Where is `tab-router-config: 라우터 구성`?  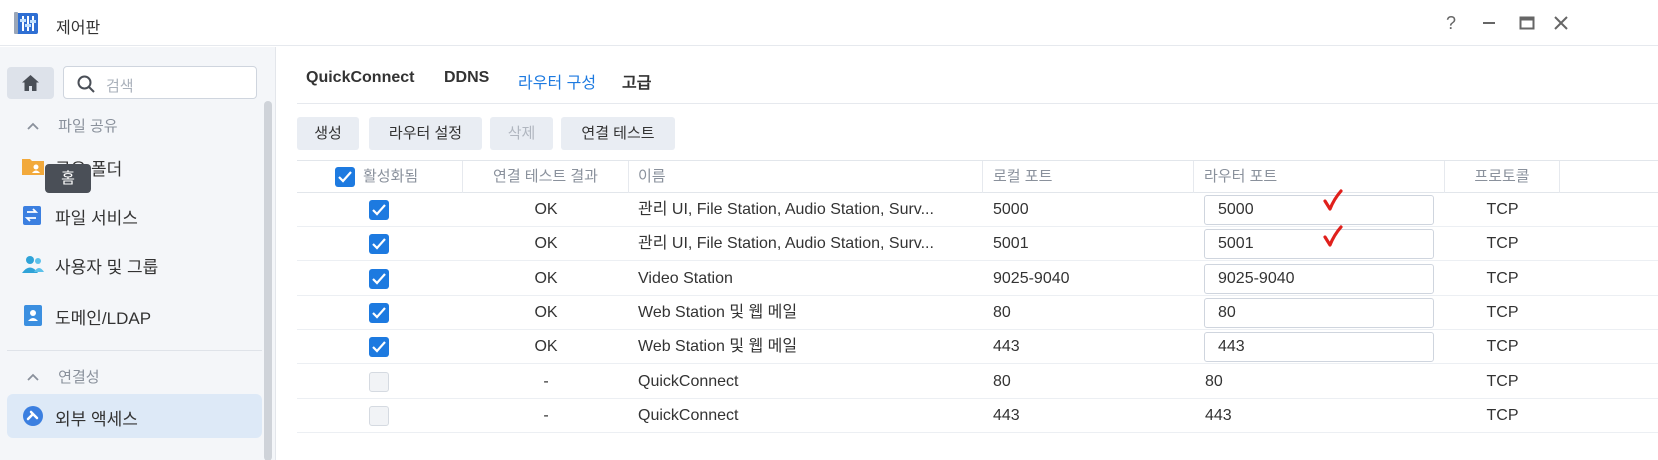
tab-router-config: 라우터 구성 is located at coordinates (557, 81).